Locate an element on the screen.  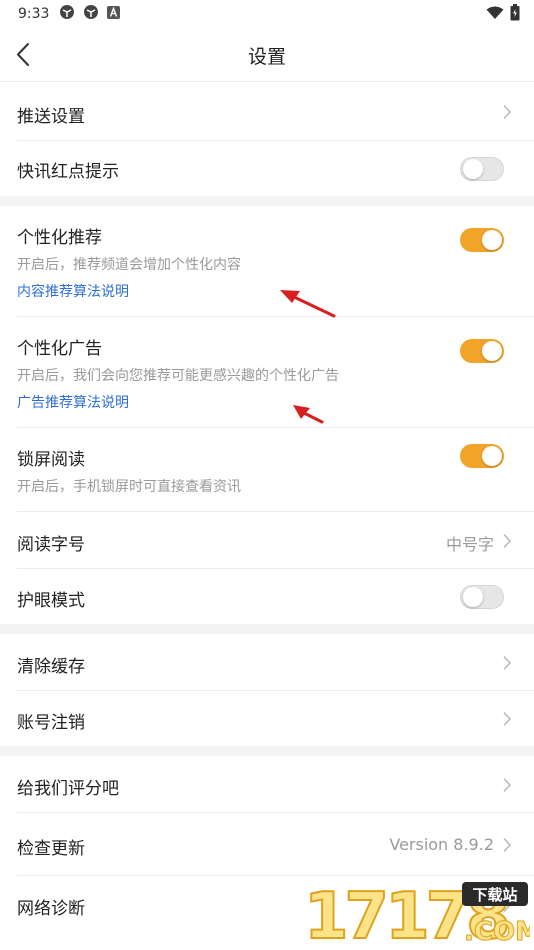
lock-screen-toggle is located at coordinates (482, 456).